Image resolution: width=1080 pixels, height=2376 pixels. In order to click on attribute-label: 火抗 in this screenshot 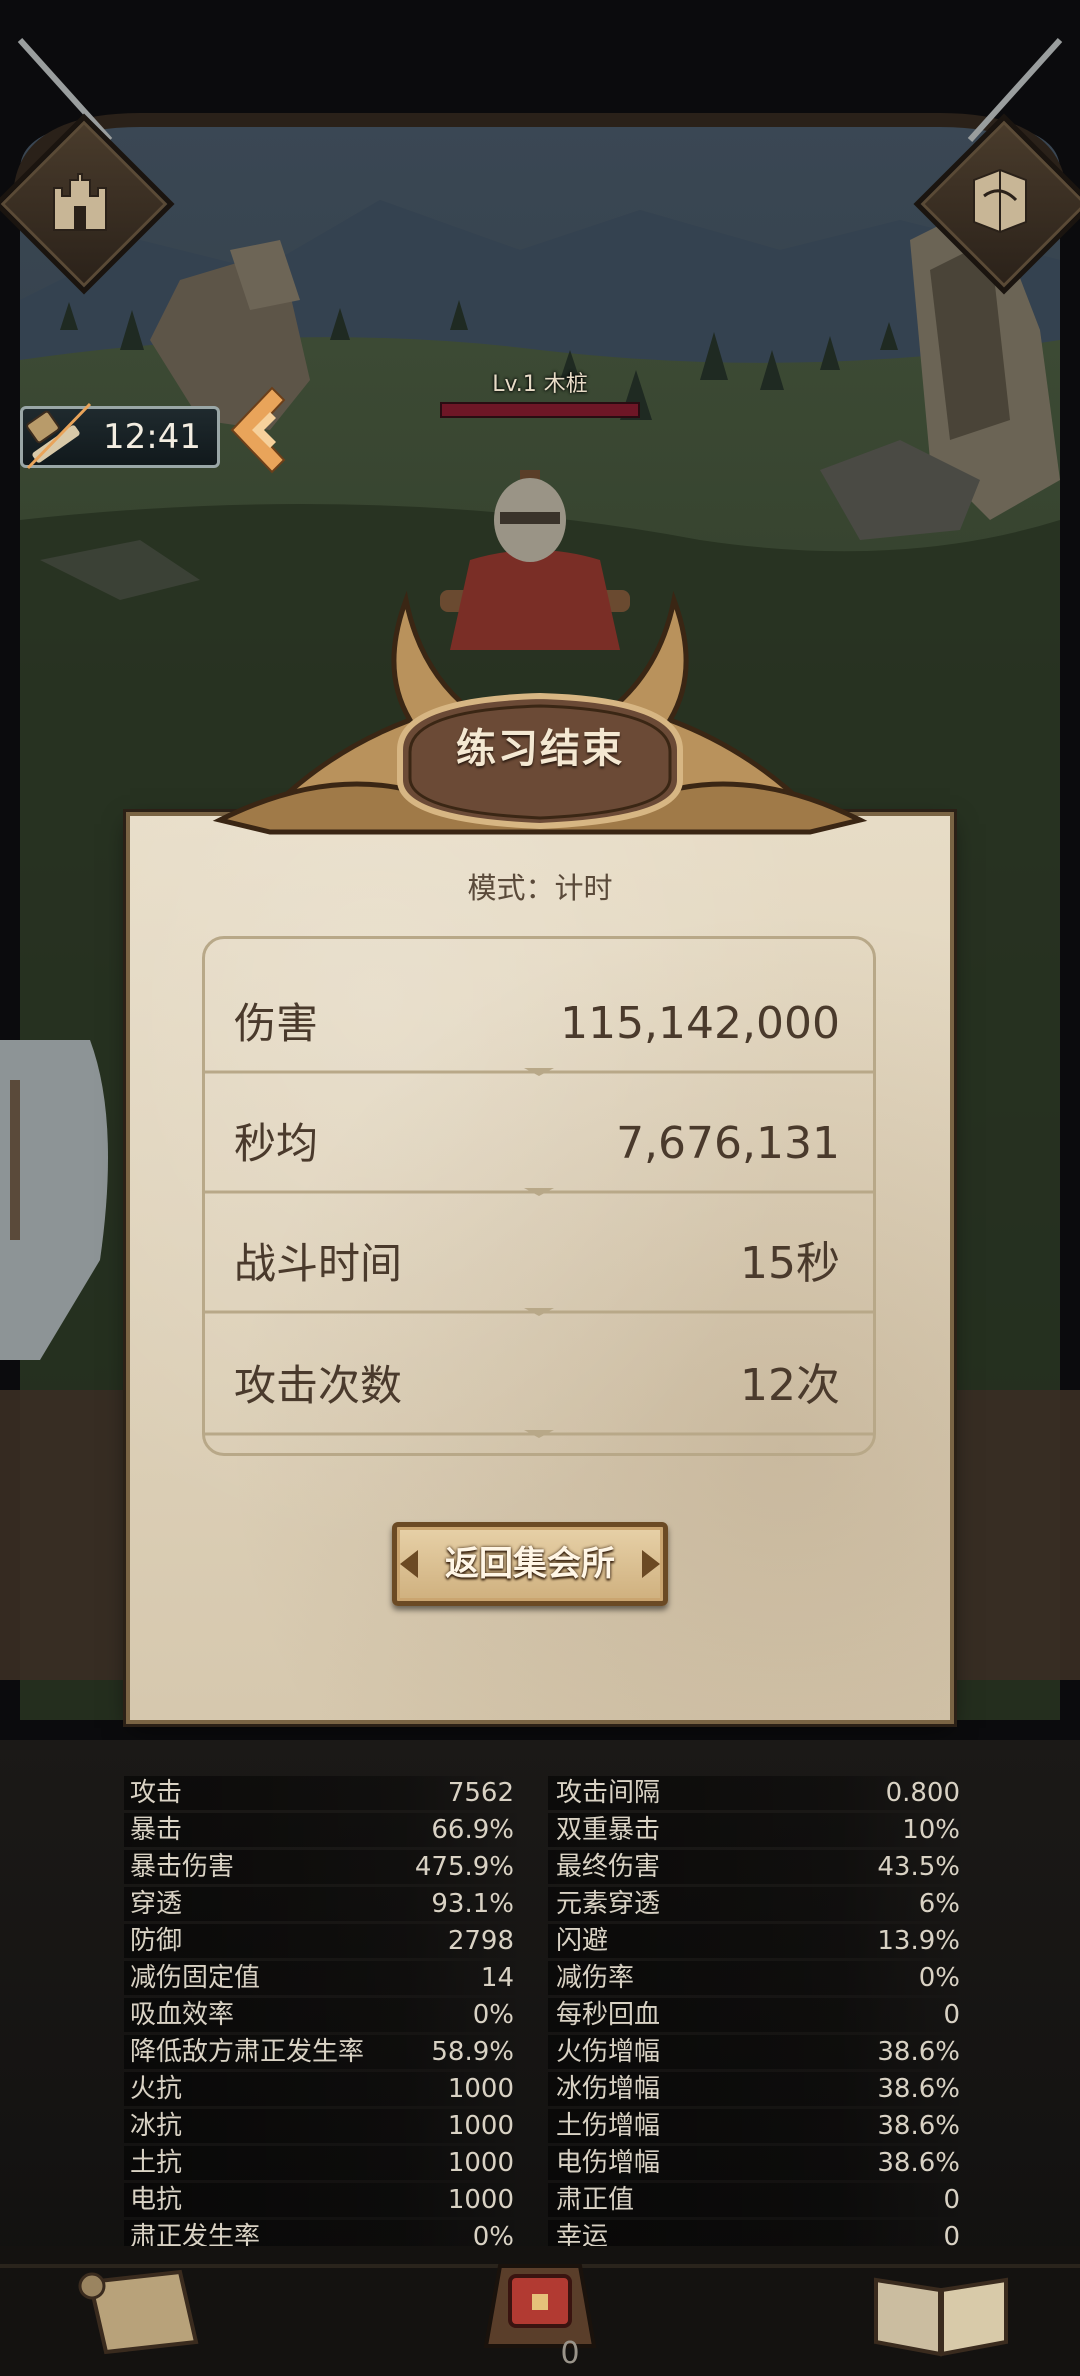, I will do `click(156, 2089)`.